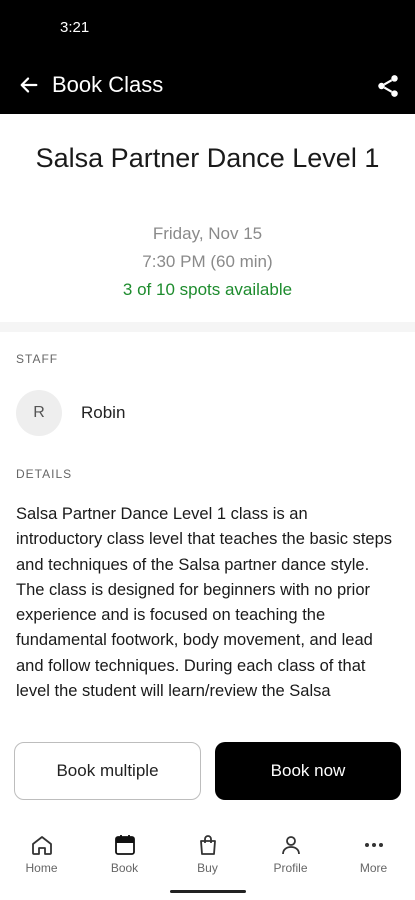 This screenshot has width=415, height=900. I want to click on nav-label-home: Home, so click(41, 868).